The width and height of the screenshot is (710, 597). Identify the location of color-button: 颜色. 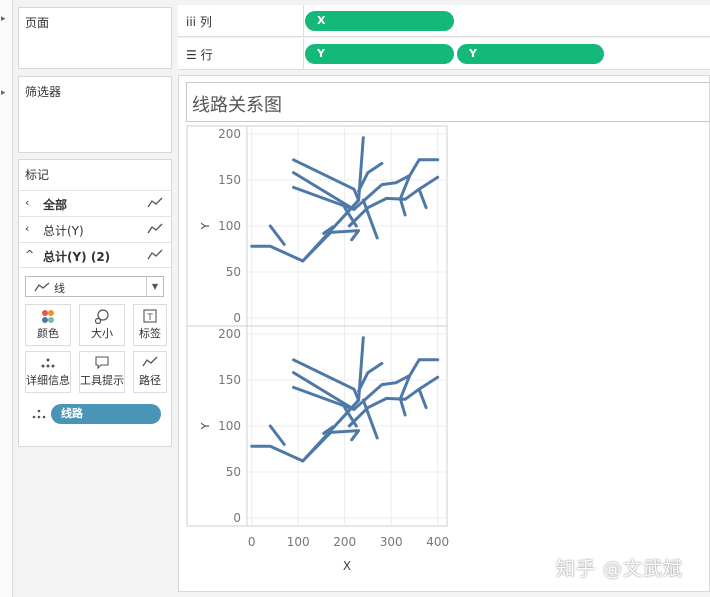
(48, 325).